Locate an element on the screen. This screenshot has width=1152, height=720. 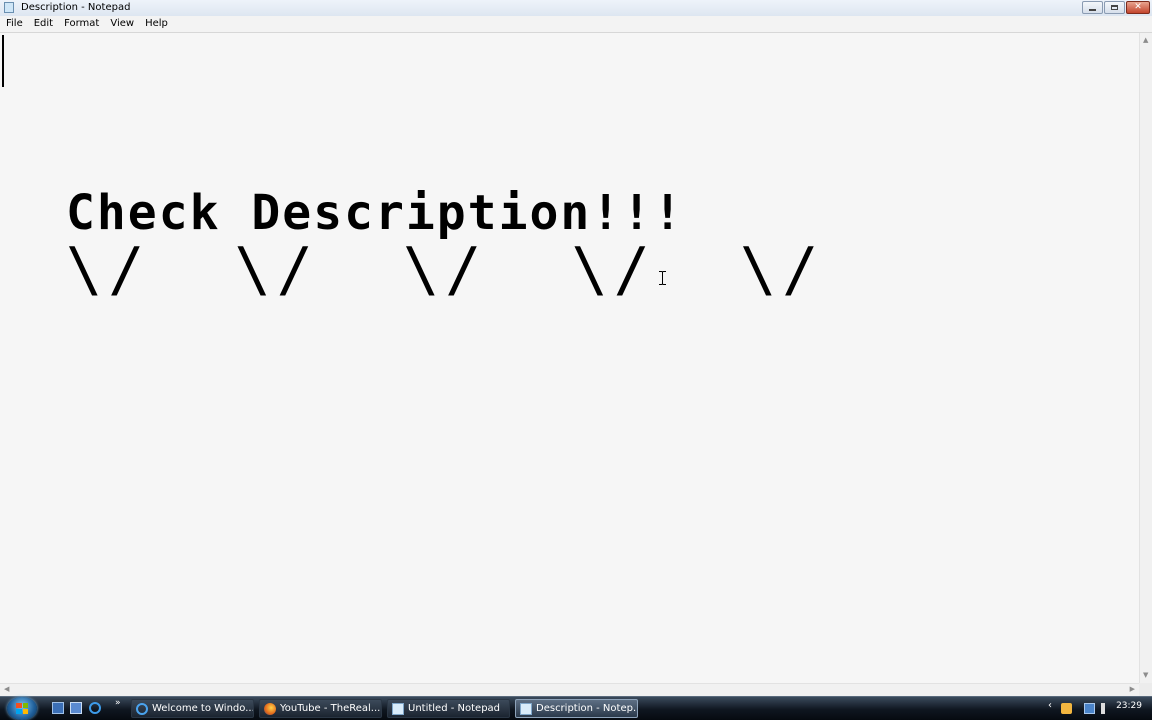
windows-logo-icon is located at coordinates (22, 708).